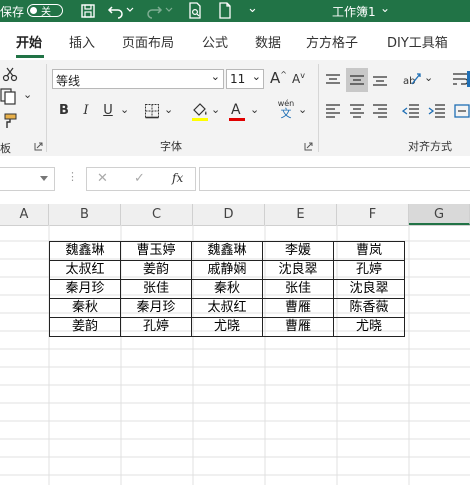 The image size is (470, 485). Describe the element at coordinates (412, 79) in the screenshot. I see `orientation-icon: ab` at that location.